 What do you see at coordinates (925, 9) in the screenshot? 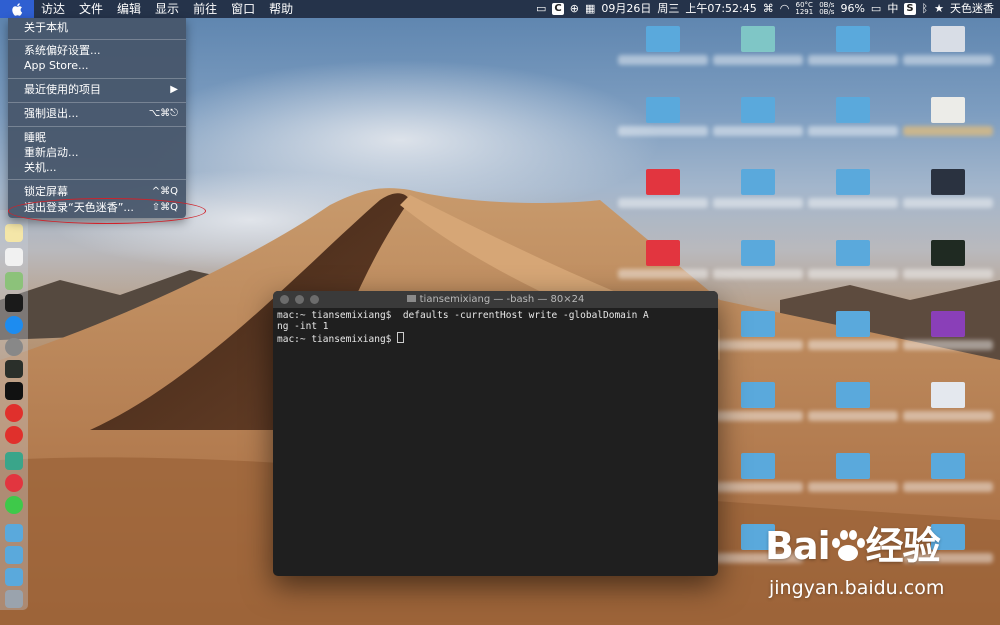
I see `bluetooth-icon: ᛒ` at bounding box center [925, 9].